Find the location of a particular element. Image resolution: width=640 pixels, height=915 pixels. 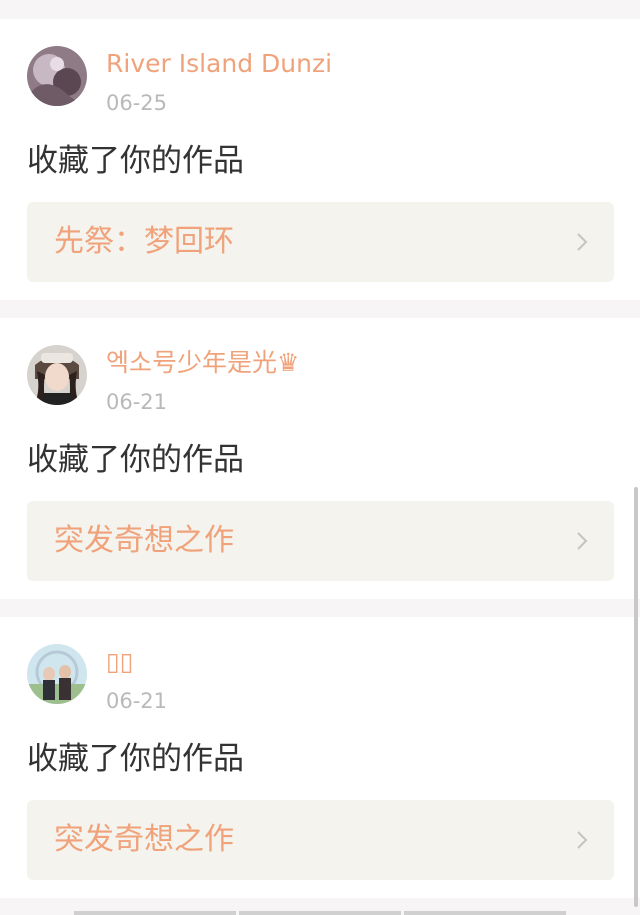

avatar-girl-photo-icon is located at coordinates (57, 375).